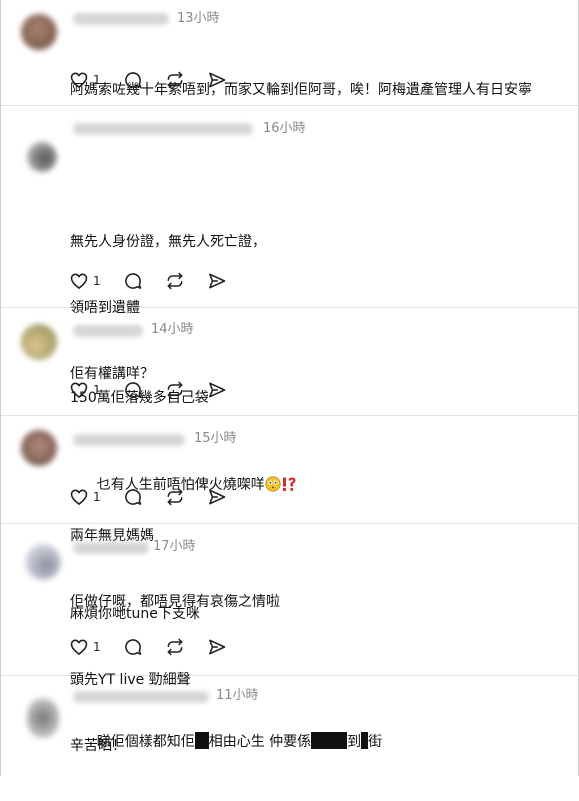 The width and height of the screenshot is (579, 801). I want to click on exclamation-question-mark-icon, so click(289, 487).